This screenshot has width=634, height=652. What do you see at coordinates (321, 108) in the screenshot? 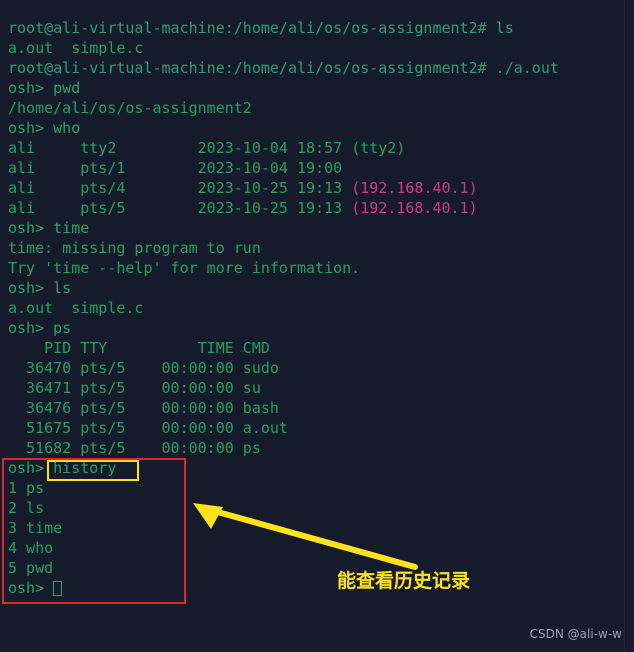
I see `terminal-output-line: /home/ali/os/os-assignment2` at bounding box center [321, 108].